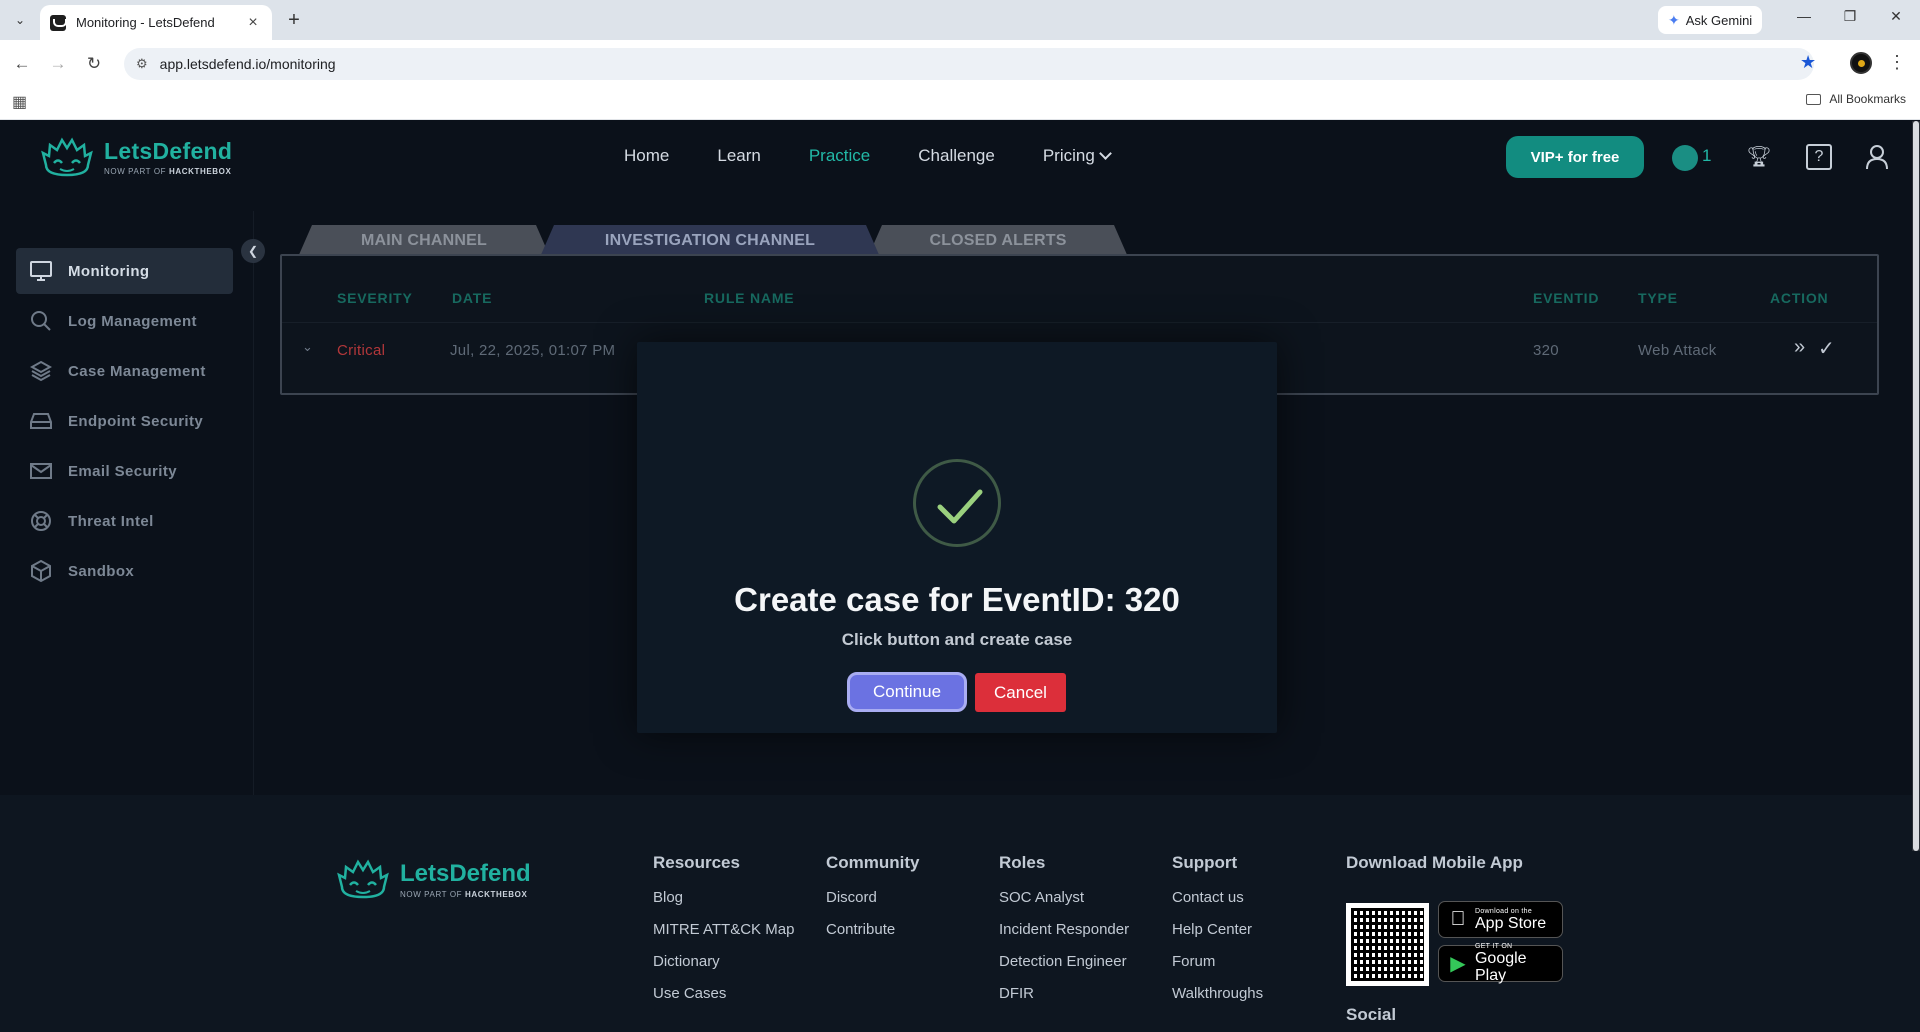 This screenshot has width=1920, height=1032. I want to click on footer-link-help-center: Help Center, so click(1217, 929).